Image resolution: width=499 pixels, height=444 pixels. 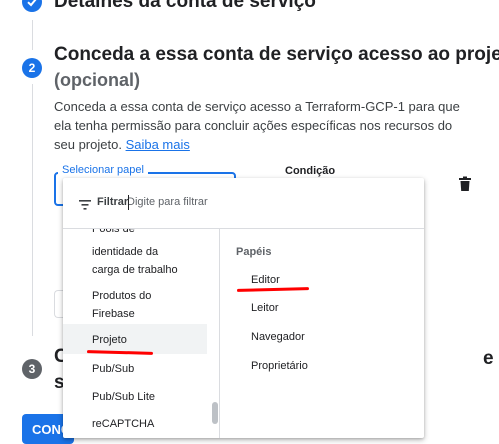 I want to click on service-item: Produtos do, so click(x=135, y=296).